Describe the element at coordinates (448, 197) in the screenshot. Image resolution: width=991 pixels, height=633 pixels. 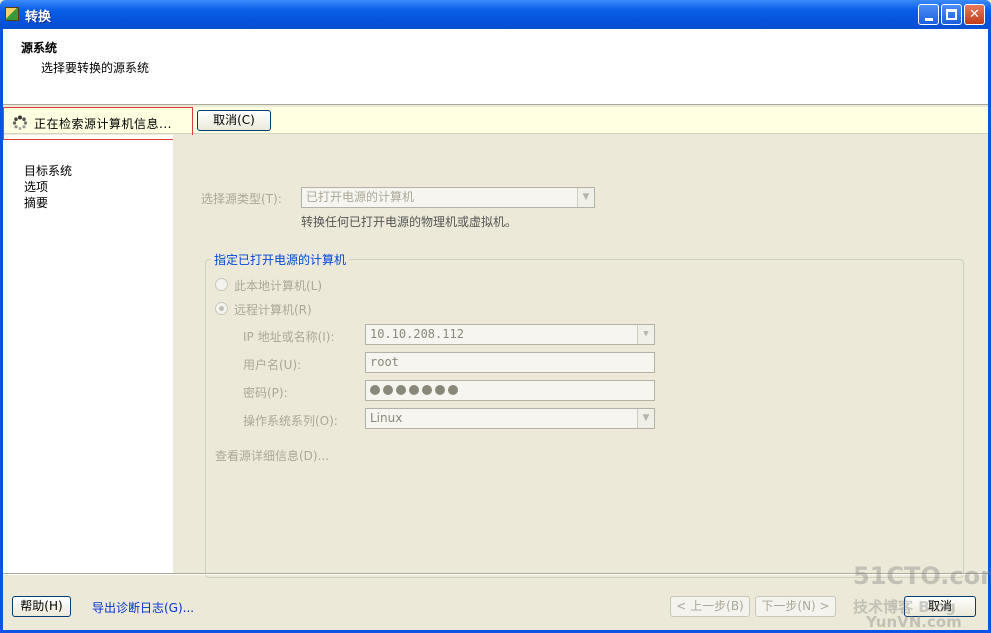
I see `source-type-select: 已打开电源的计算机 ▼` at that location.